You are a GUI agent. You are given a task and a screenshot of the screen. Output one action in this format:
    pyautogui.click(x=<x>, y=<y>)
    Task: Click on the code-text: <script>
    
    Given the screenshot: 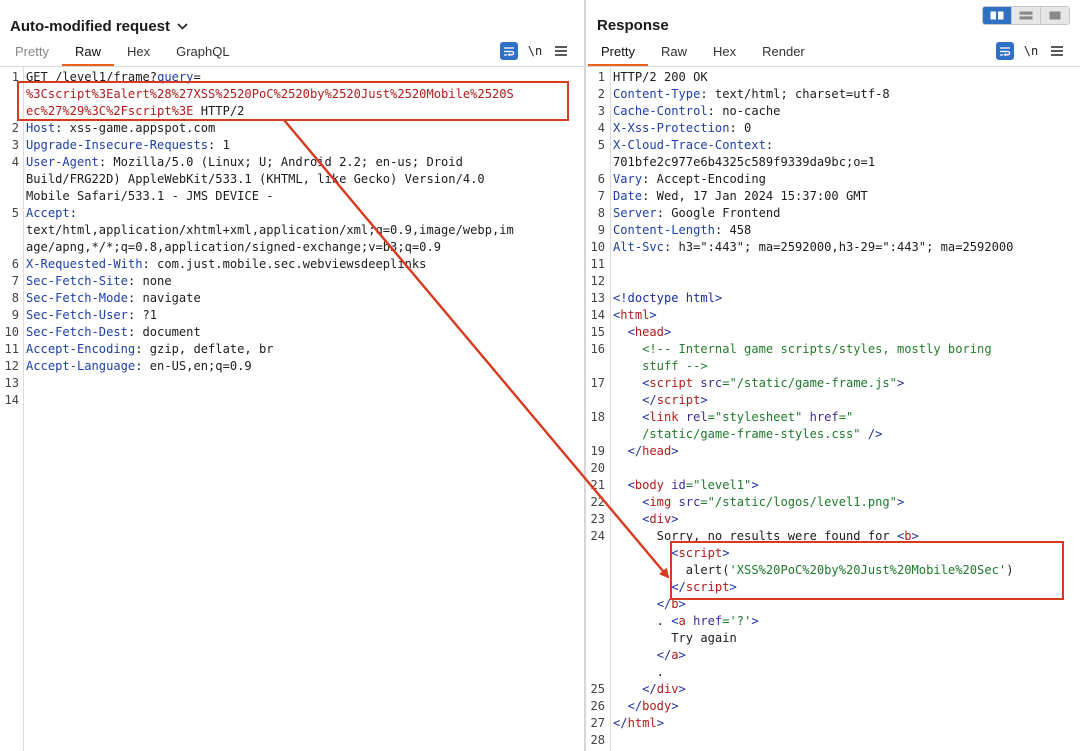 What is the action you would take?
    pyautogui.click(x=671, y=553)
    